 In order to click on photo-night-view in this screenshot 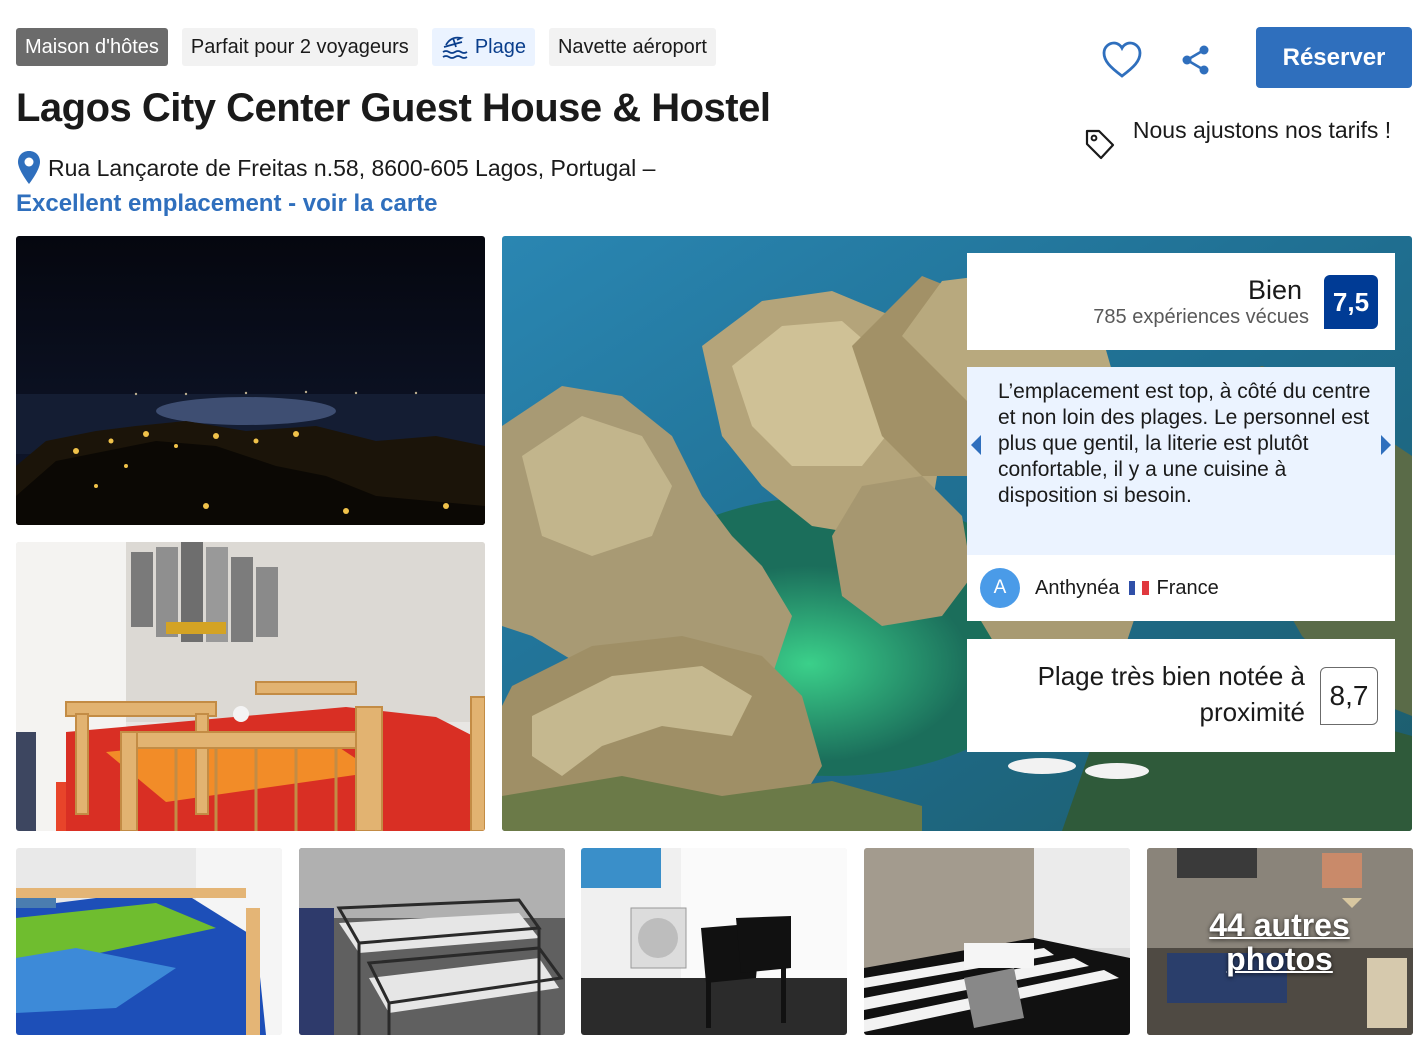, I will do `click(250, 380)`.